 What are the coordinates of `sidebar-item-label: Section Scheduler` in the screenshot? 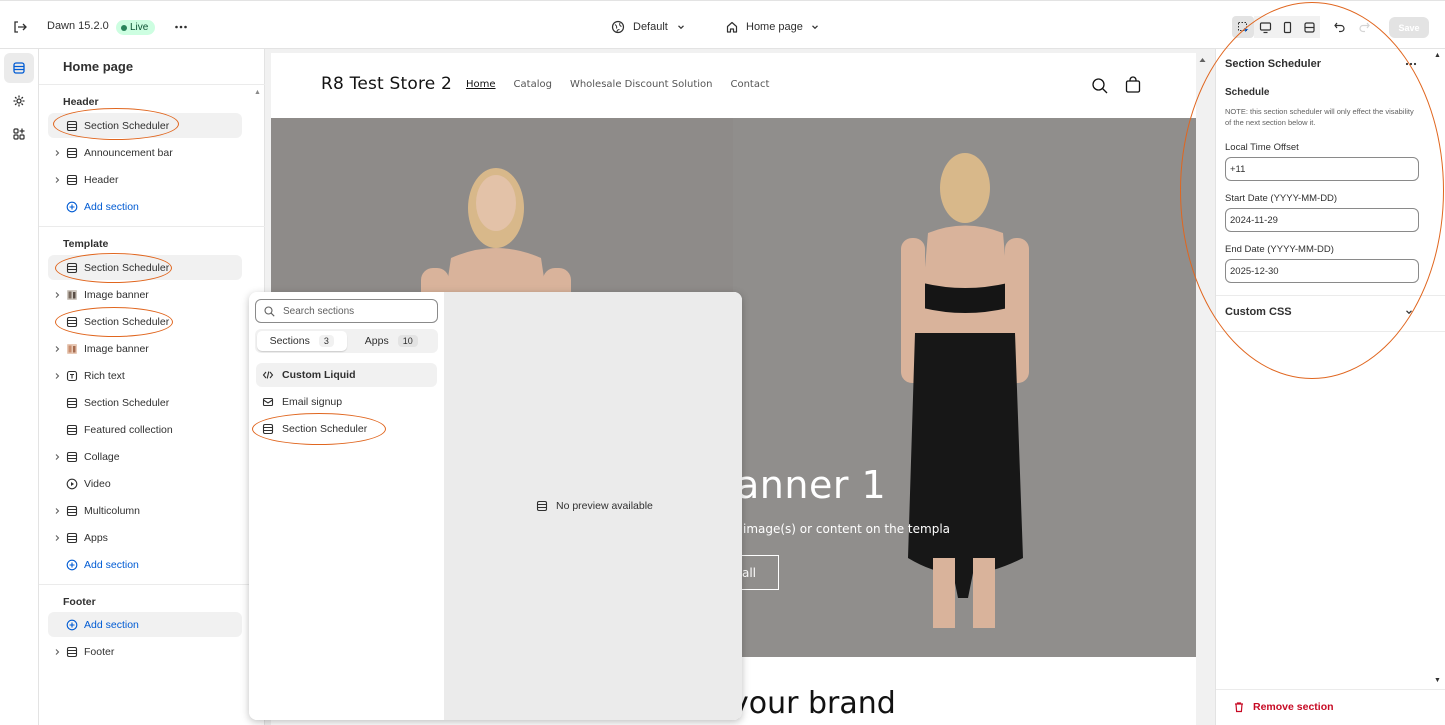 It's located at (127, 321).